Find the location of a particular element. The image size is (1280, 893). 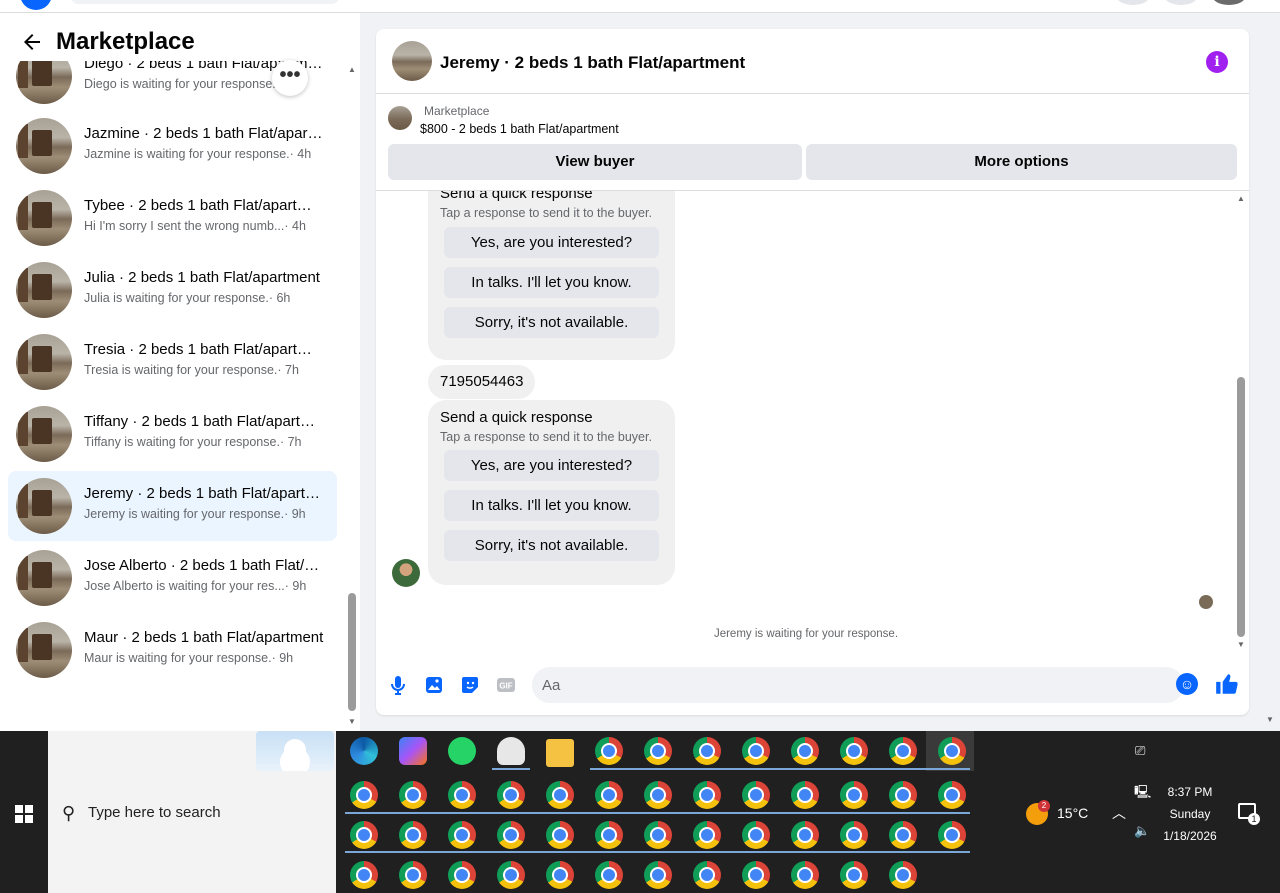

chat-title: Jeremy · 2 beds 1 bath Flat/apartment is located at coordinates (592, 63).